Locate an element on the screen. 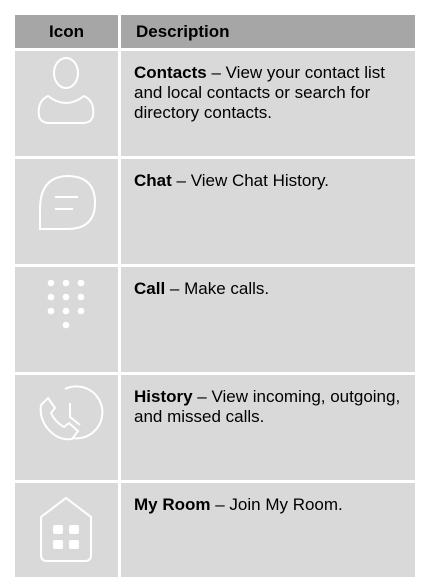 The image size is (448, 580). feature-name: History is located at coordinates (163, 396).